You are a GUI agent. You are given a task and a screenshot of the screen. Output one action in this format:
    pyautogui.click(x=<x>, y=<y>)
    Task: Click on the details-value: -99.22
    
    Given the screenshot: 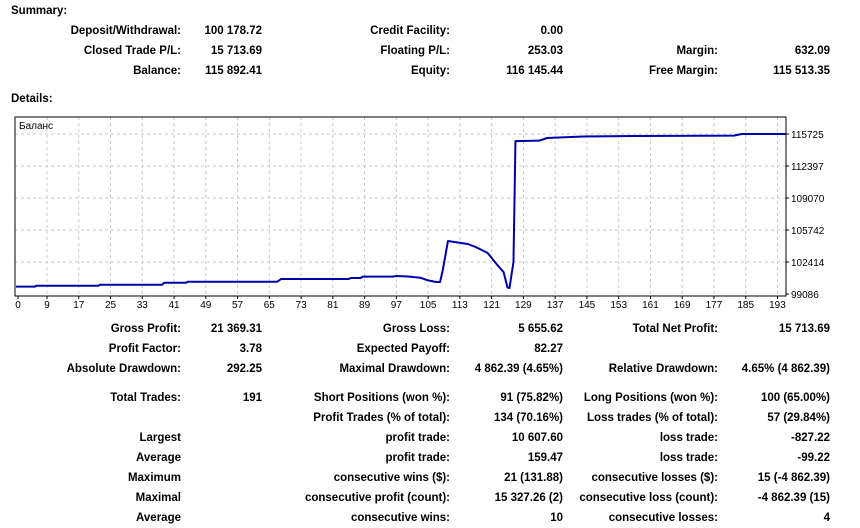 What is the action you would take?
    pyautogui.click(x=813, y=458)
    